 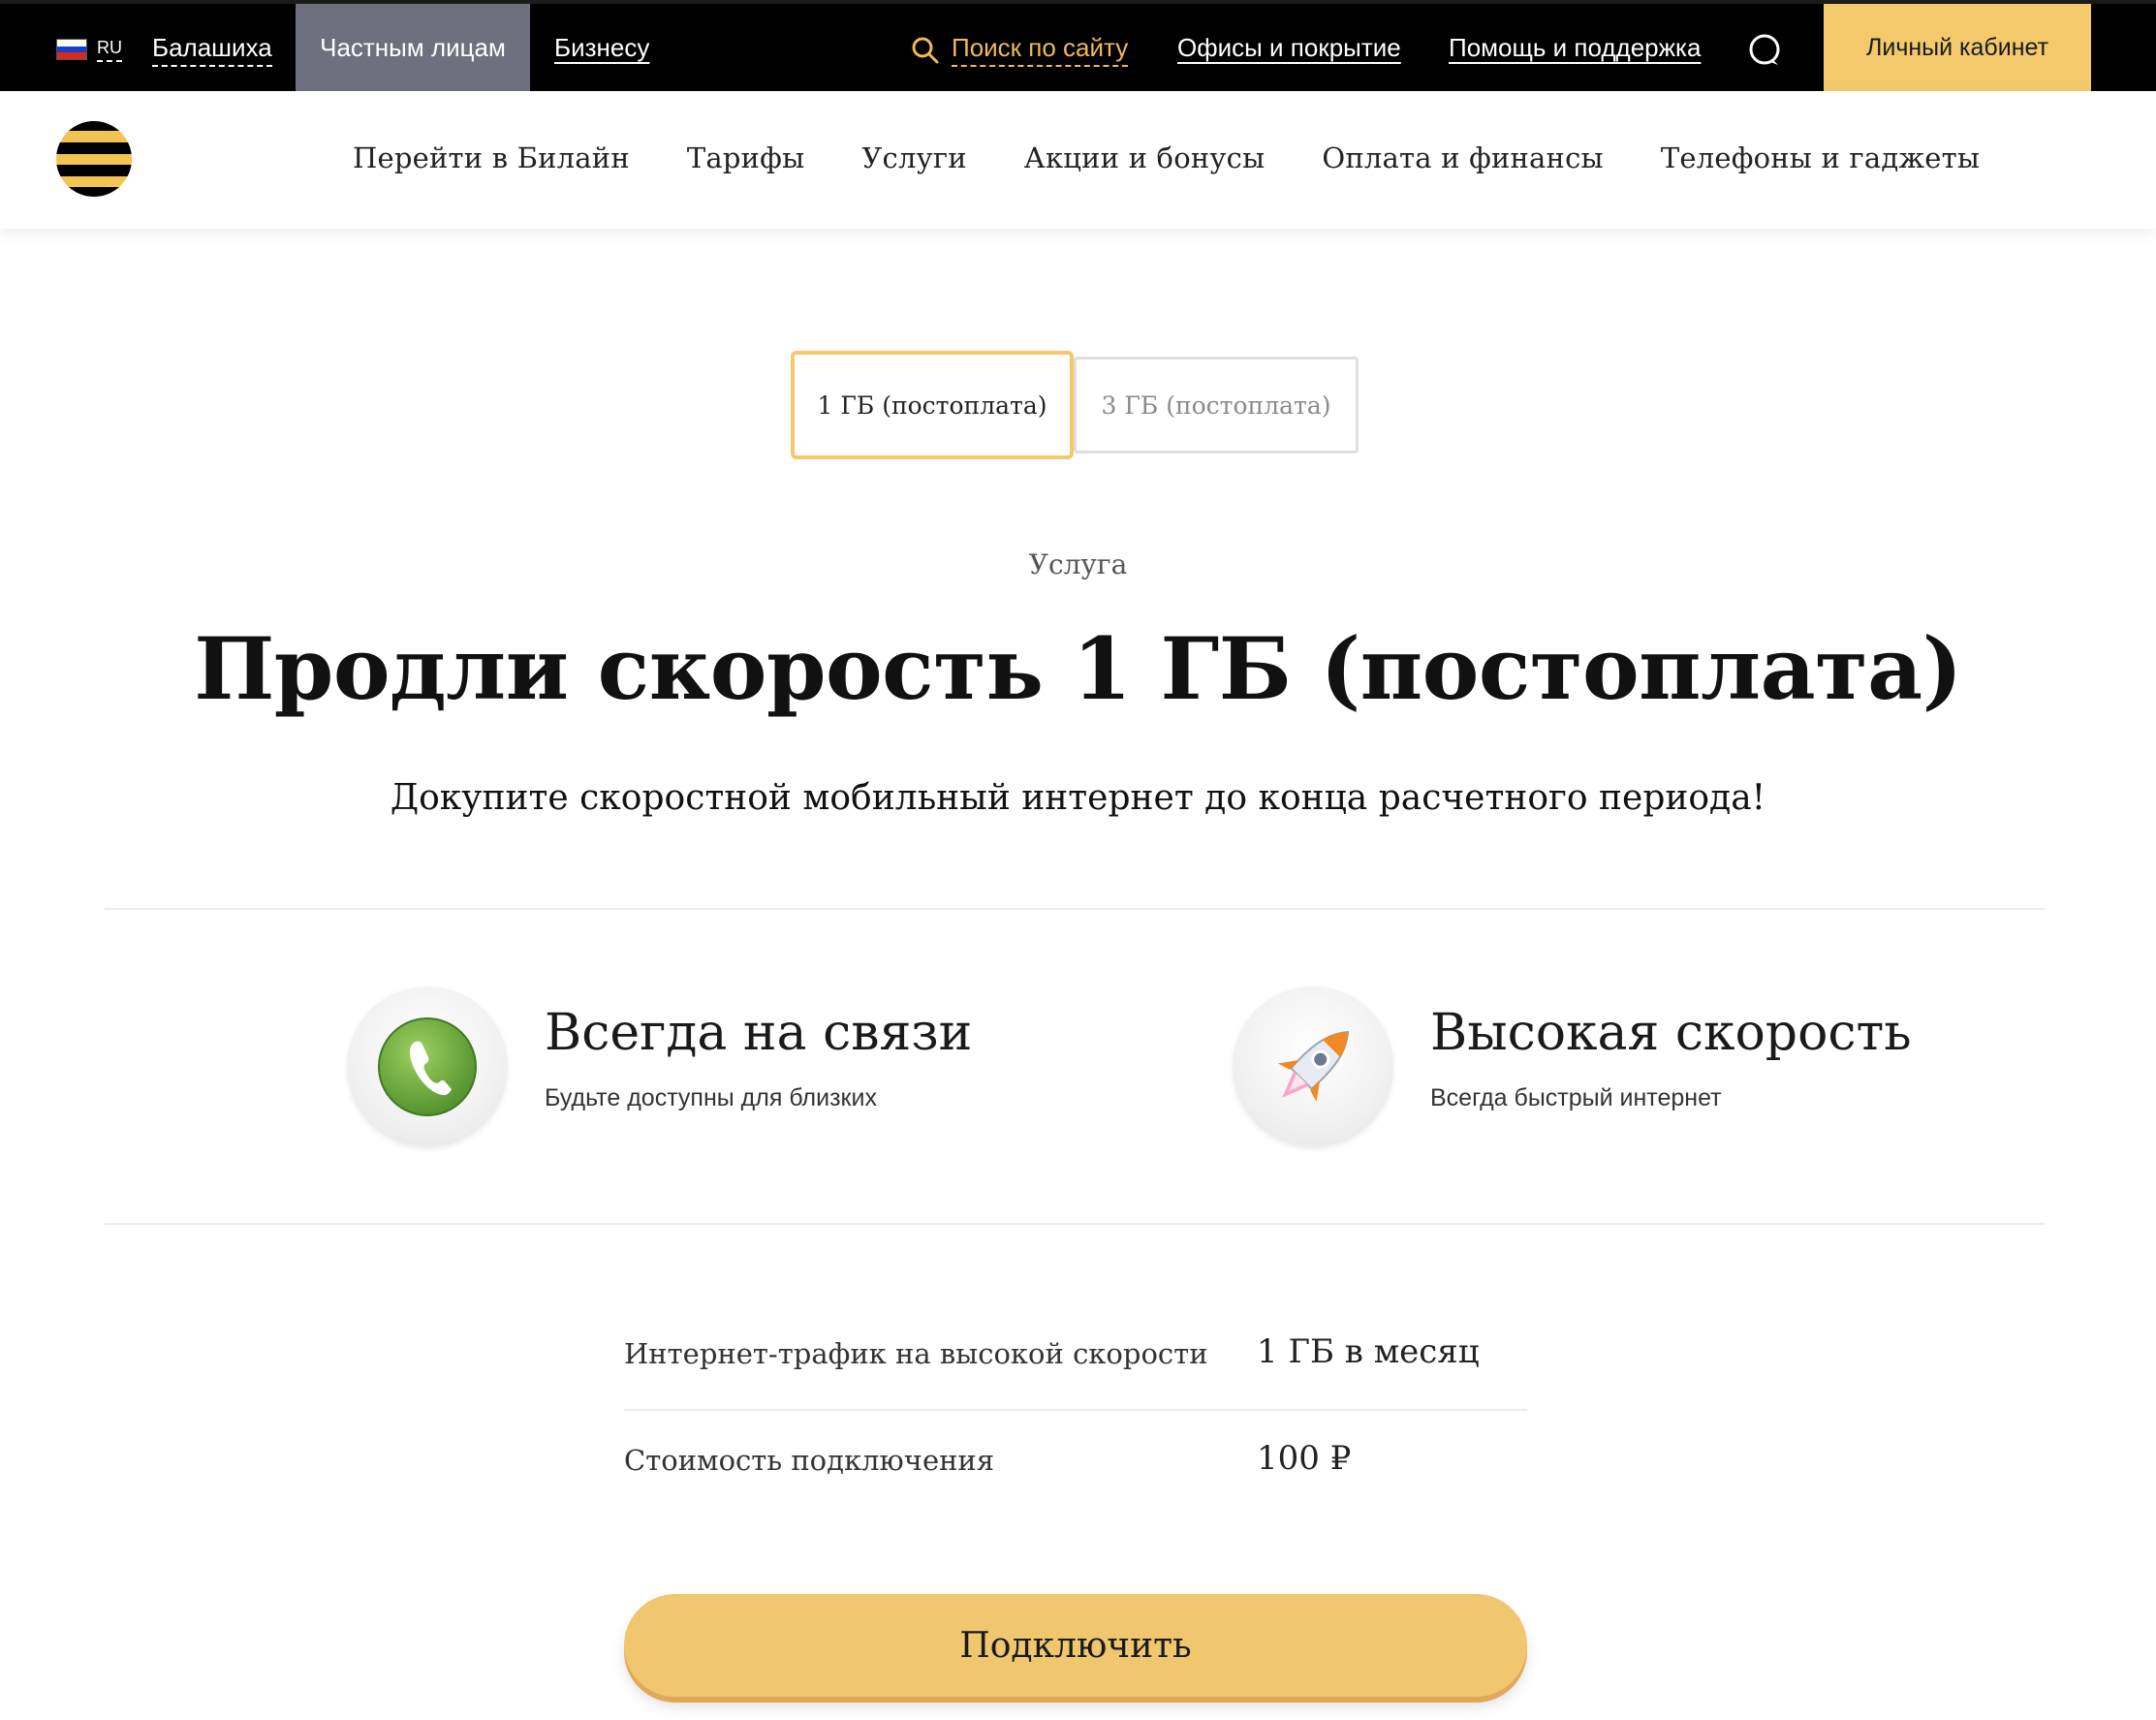 What do you see at coordinates (71, 50) in the screenshot?
I see `russia-flag-icon` at bounding box center [71, 50].